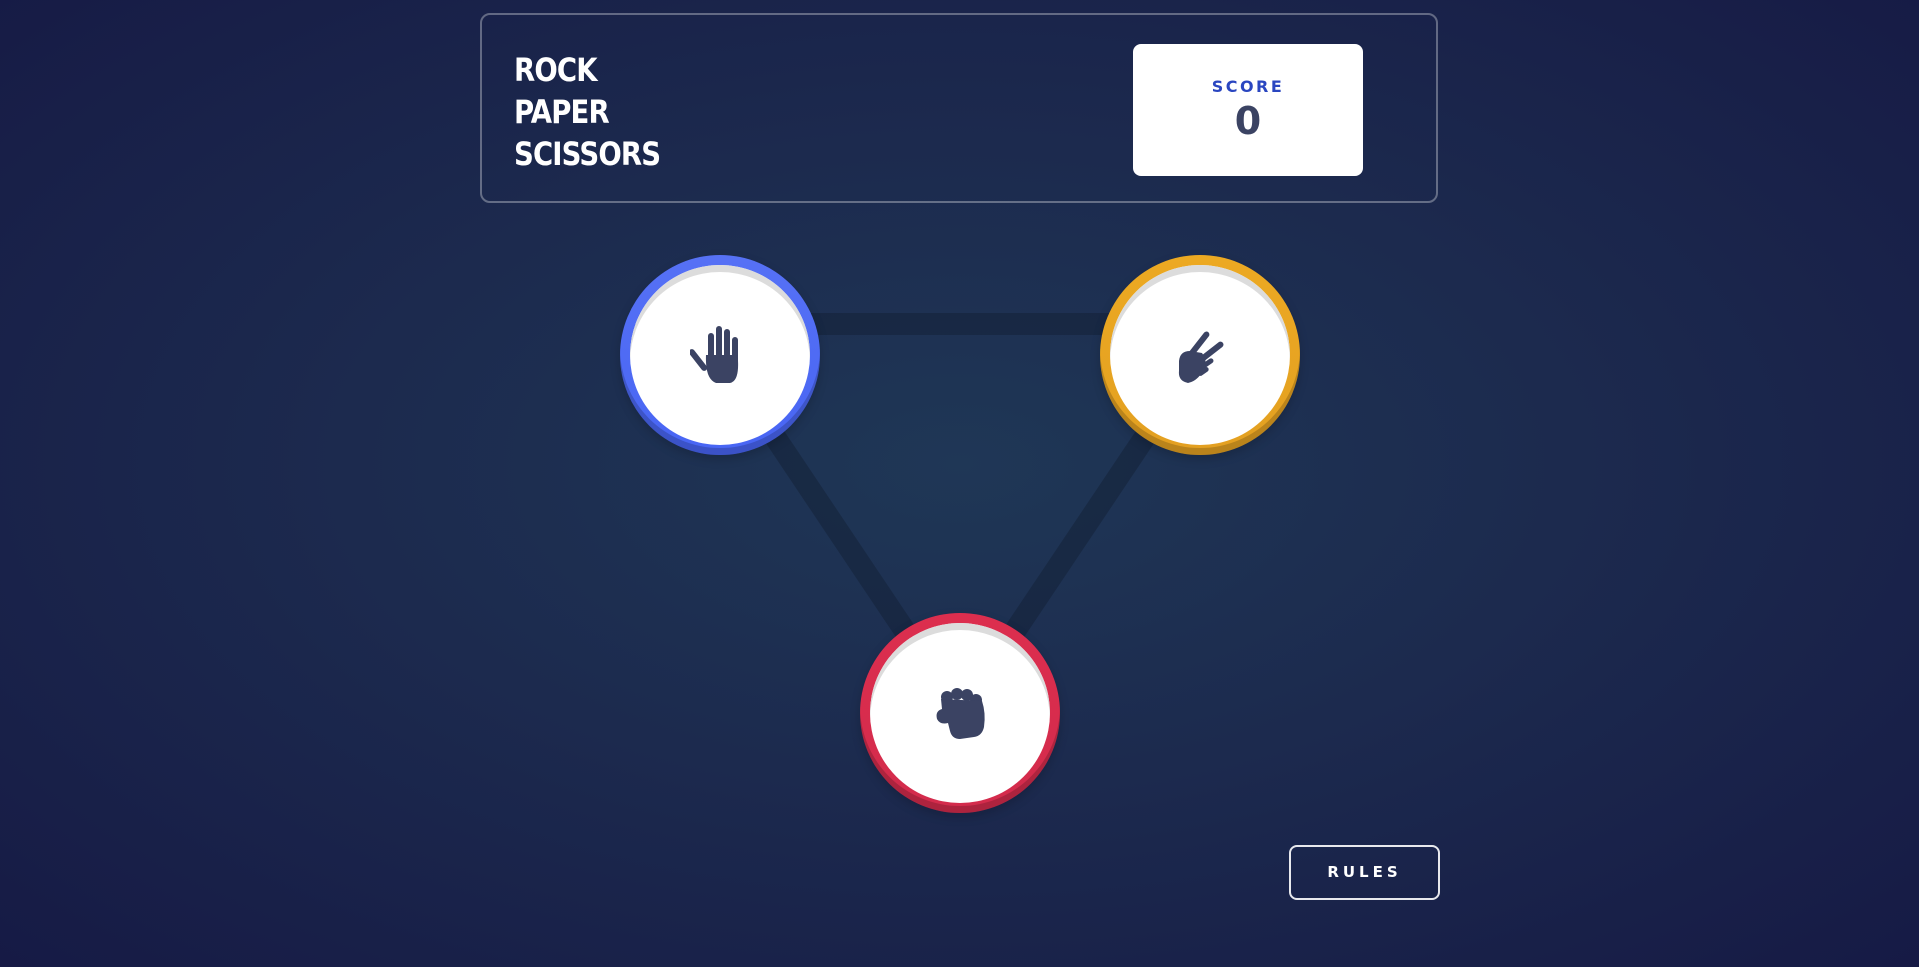 Image resolution: width=1919 pixels, height=967 pixels. Describe the element at coordinates (1248, 121) in the screenshot. I see `score-value: 0` at that location.